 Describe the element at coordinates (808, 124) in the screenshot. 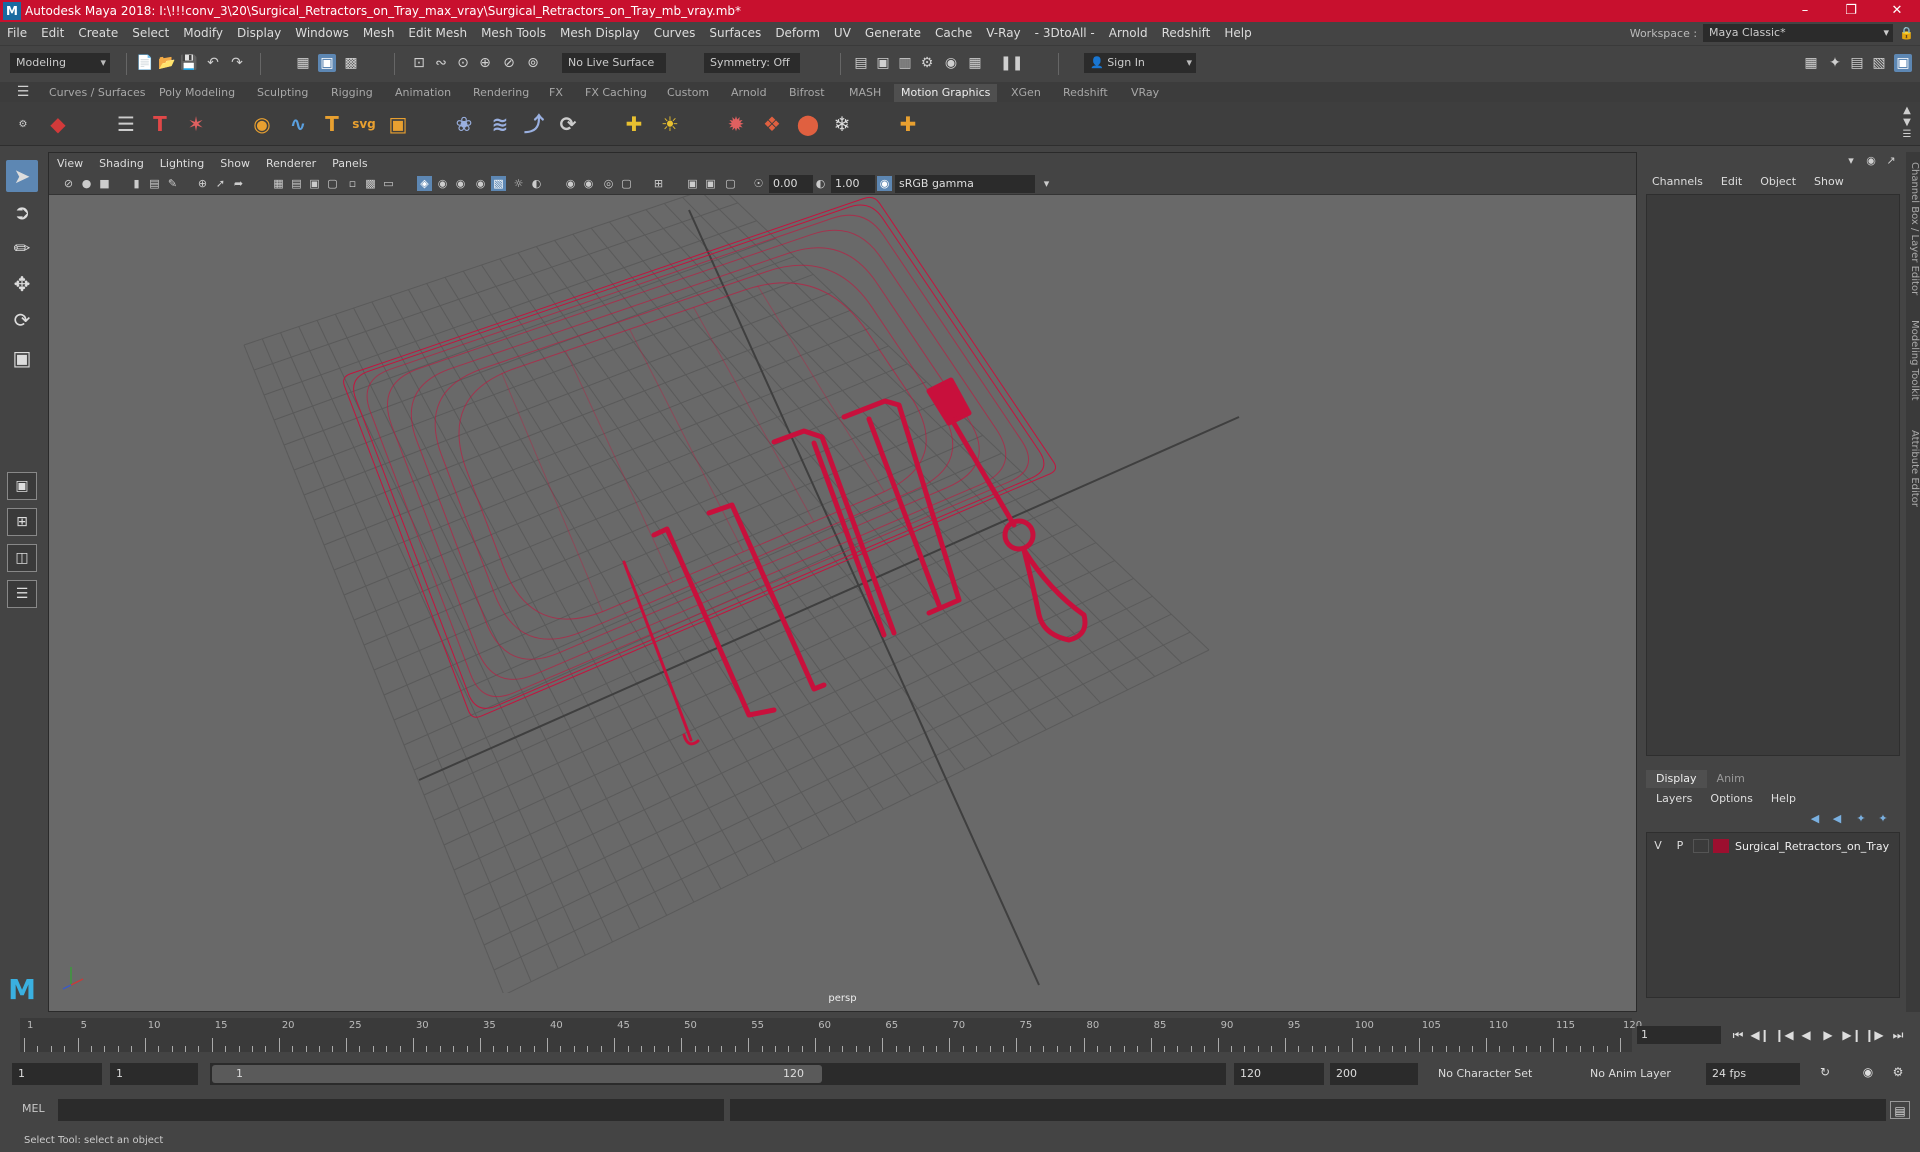

I see `bubble-icon: ⬤` at that location.